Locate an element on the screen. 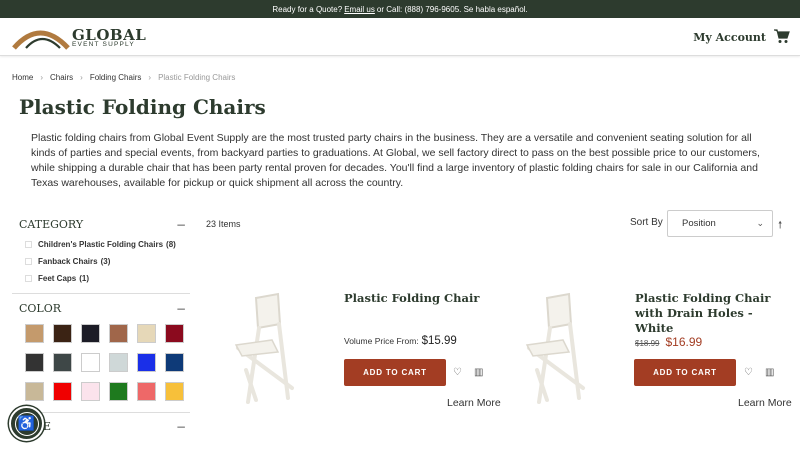 The image size is (800, 450). filter-color-header: COLOR − is located at coordinates (104, 309).